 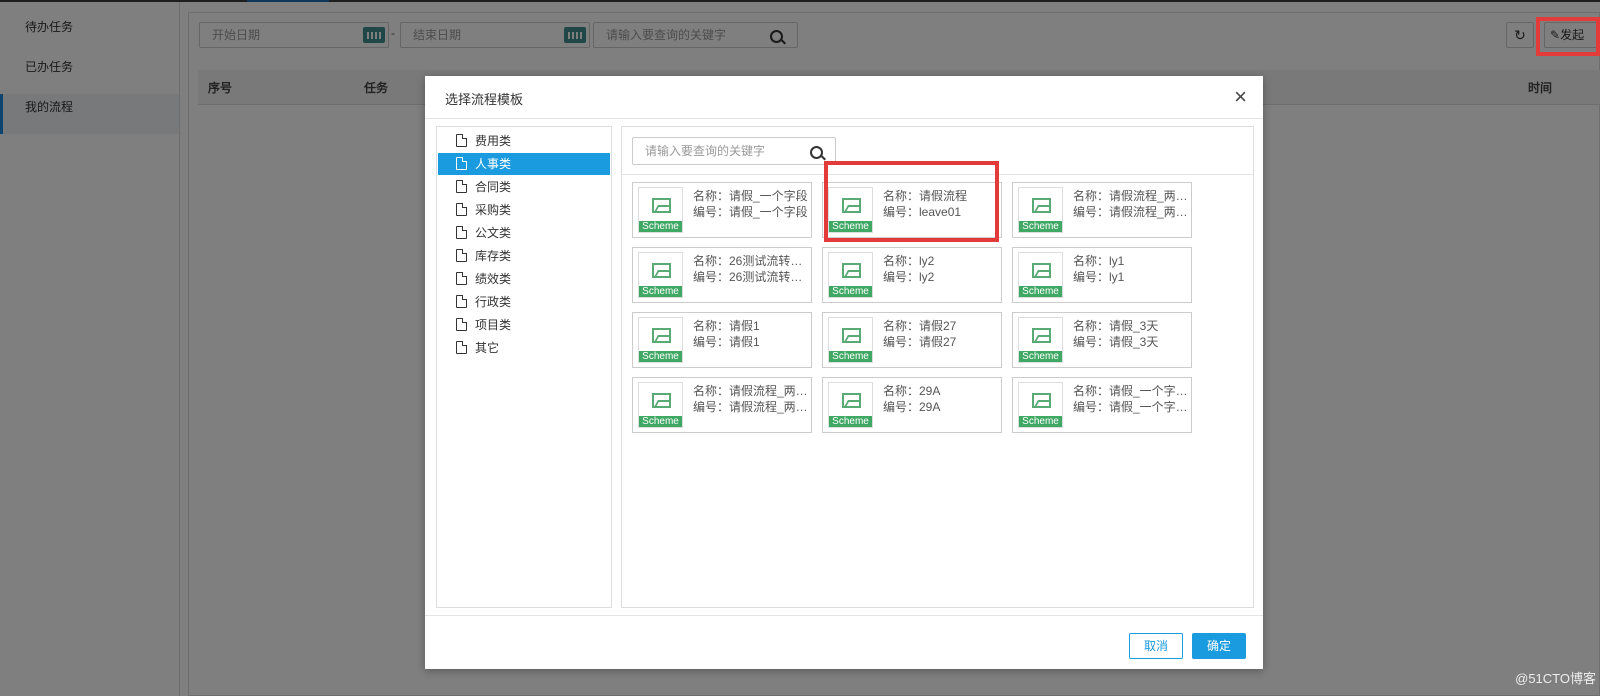 What do you see at coordinates (524, 348) in the screenshot?
I see `category-item: 其它` at bounding box center [524, 348].